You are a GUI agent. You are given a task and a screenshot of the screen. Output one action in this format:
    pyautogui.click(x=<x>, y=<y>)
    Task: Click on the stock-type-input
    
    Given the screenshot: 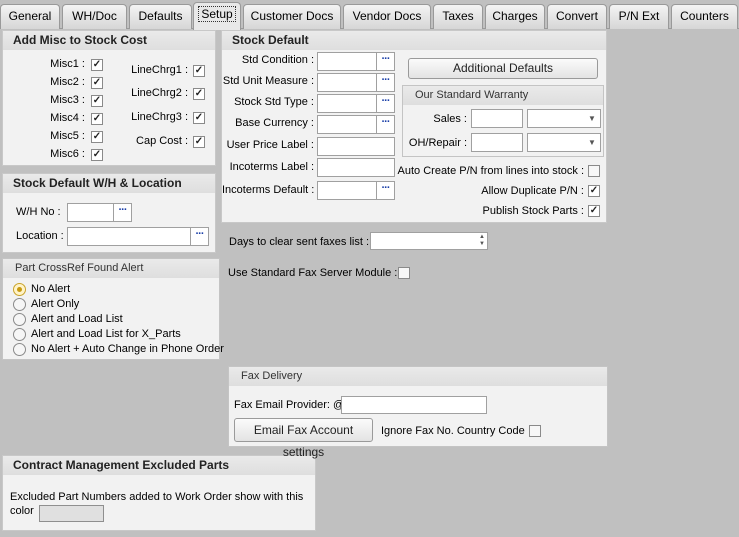 What is the action you would take?
    pyautogui.click(x=347, y=103)
    